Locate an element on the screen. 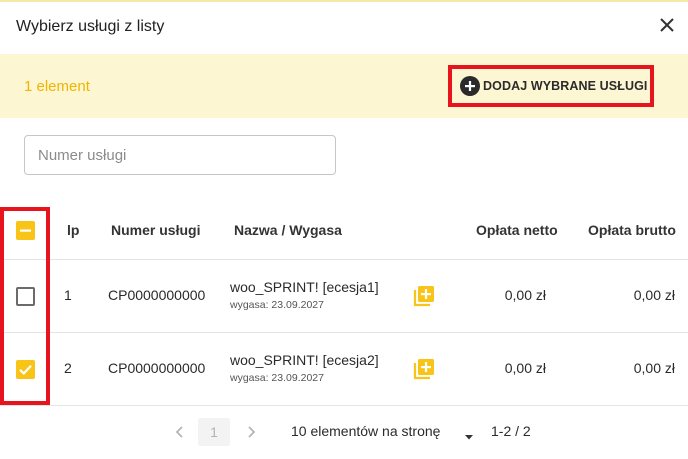 This screenshot has width=688, height=459. previous-page-button is located at coordinates (180, 432).